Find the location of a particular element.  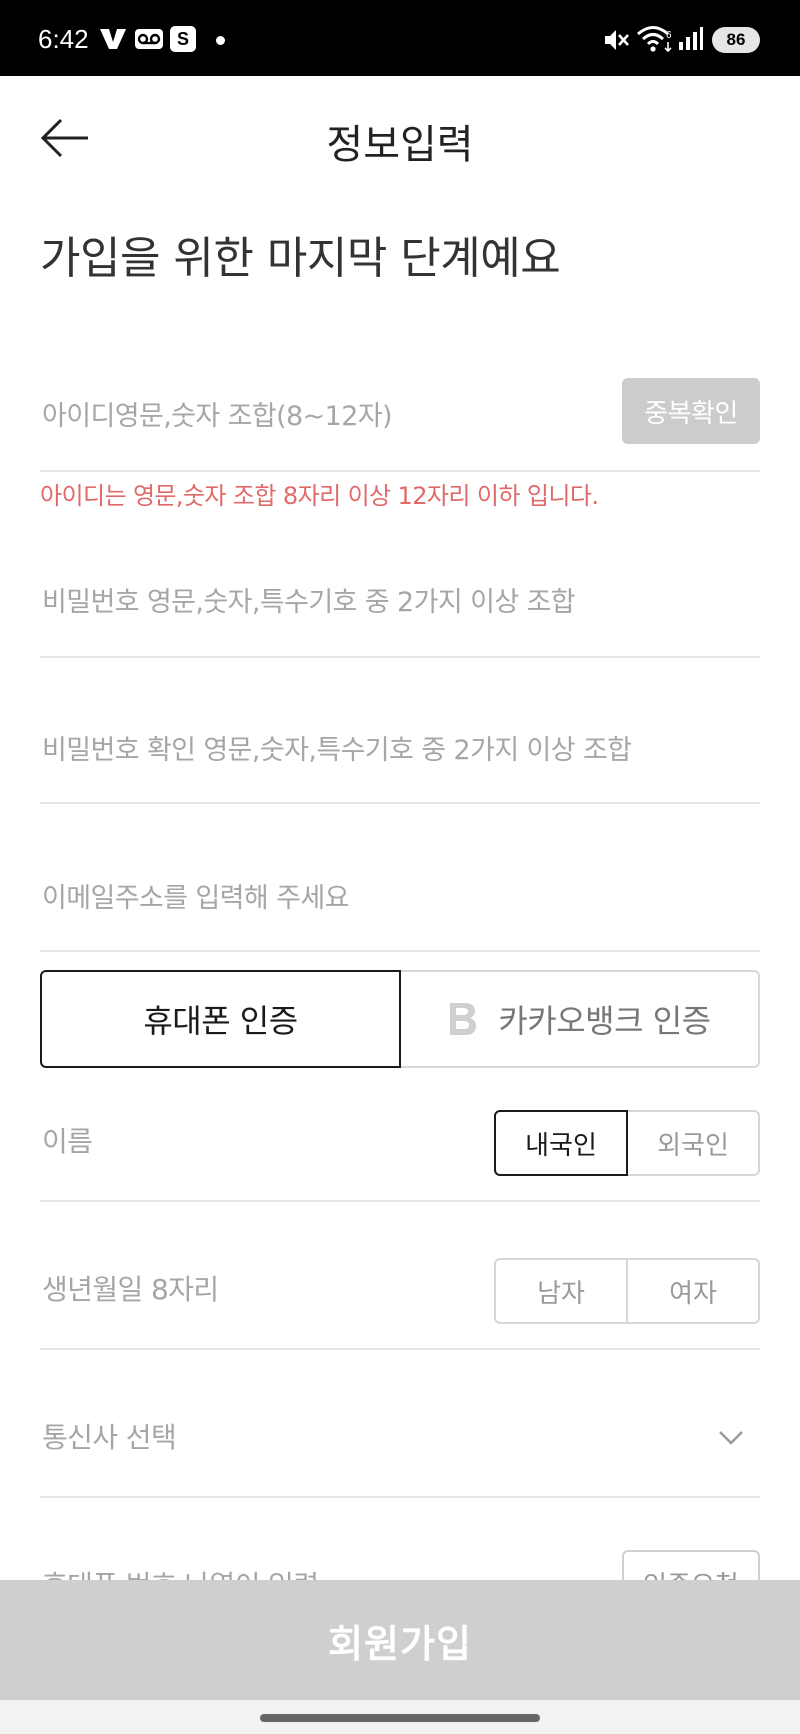

battery-indicator: 86 is located at coordinates (736, 40).